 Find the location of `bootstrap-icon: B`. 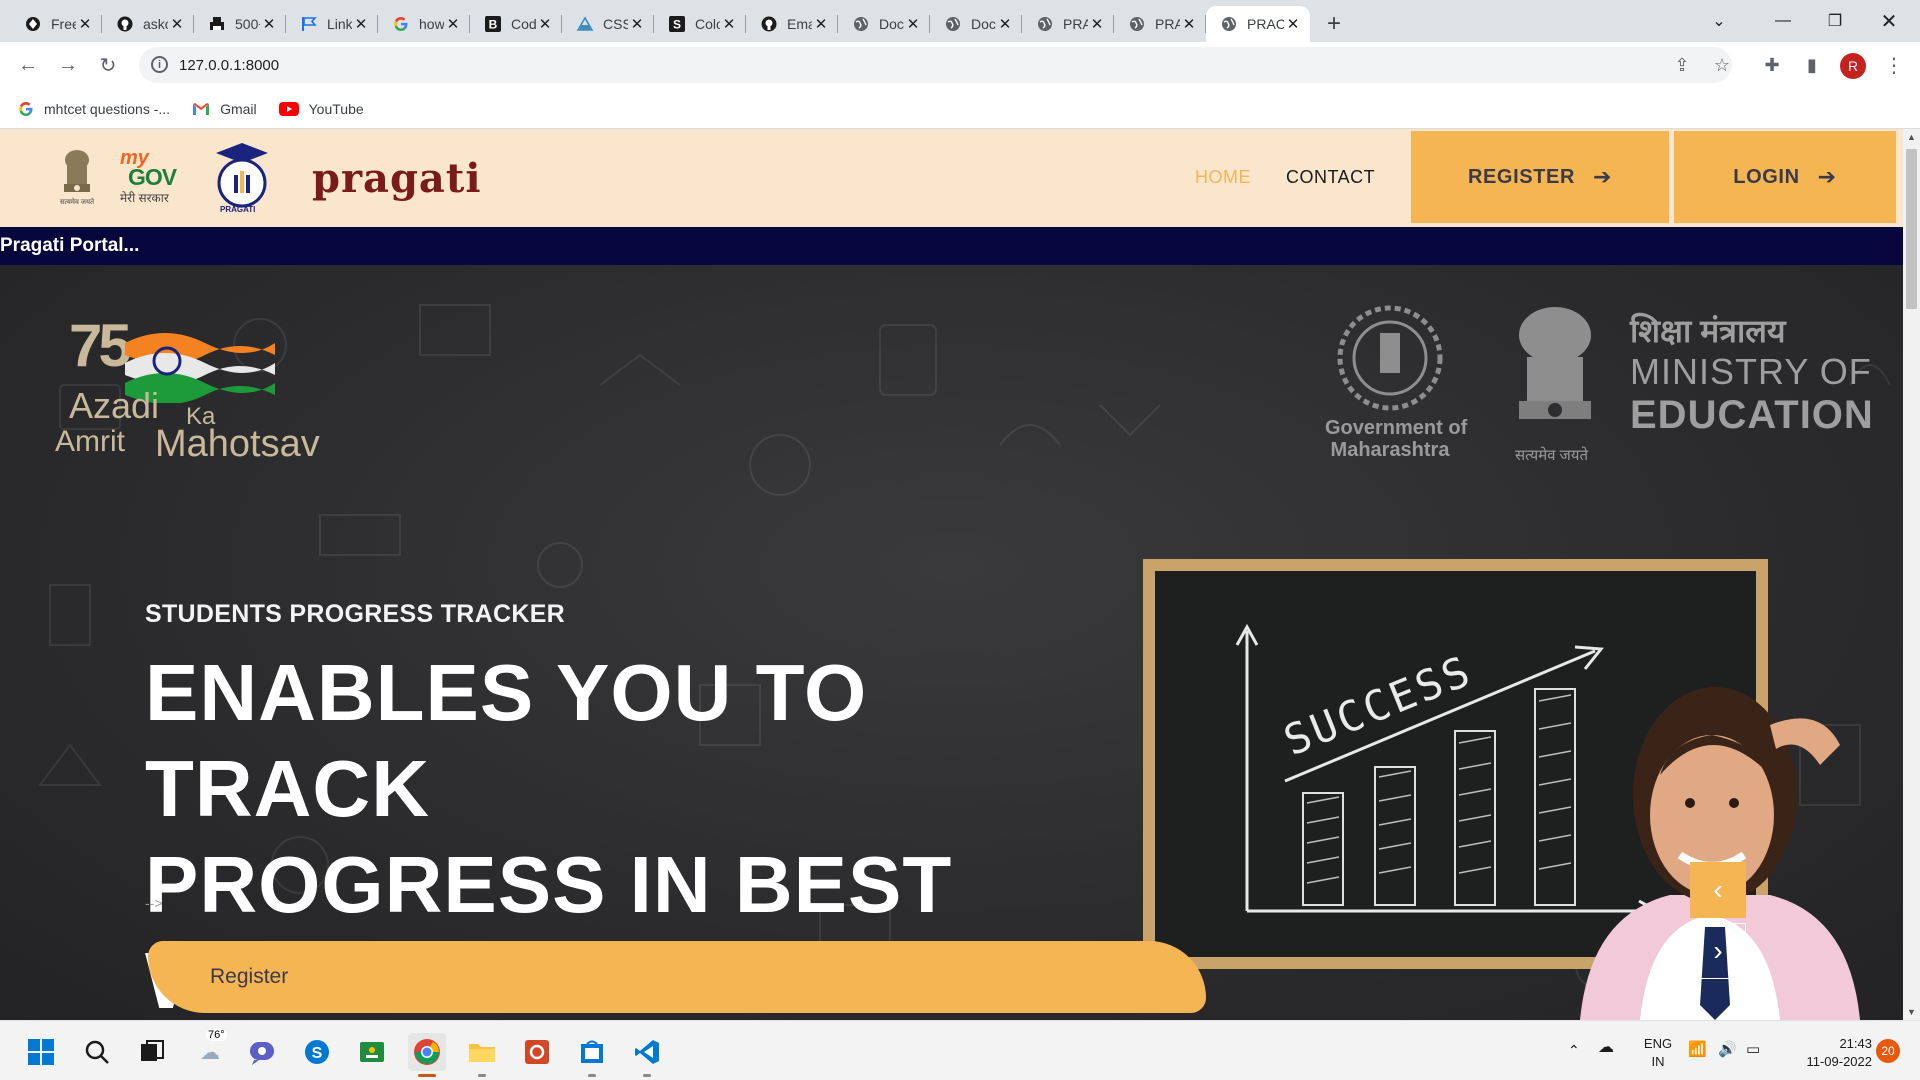

bootstrap-icon: B is located at coordinates (493, 24).